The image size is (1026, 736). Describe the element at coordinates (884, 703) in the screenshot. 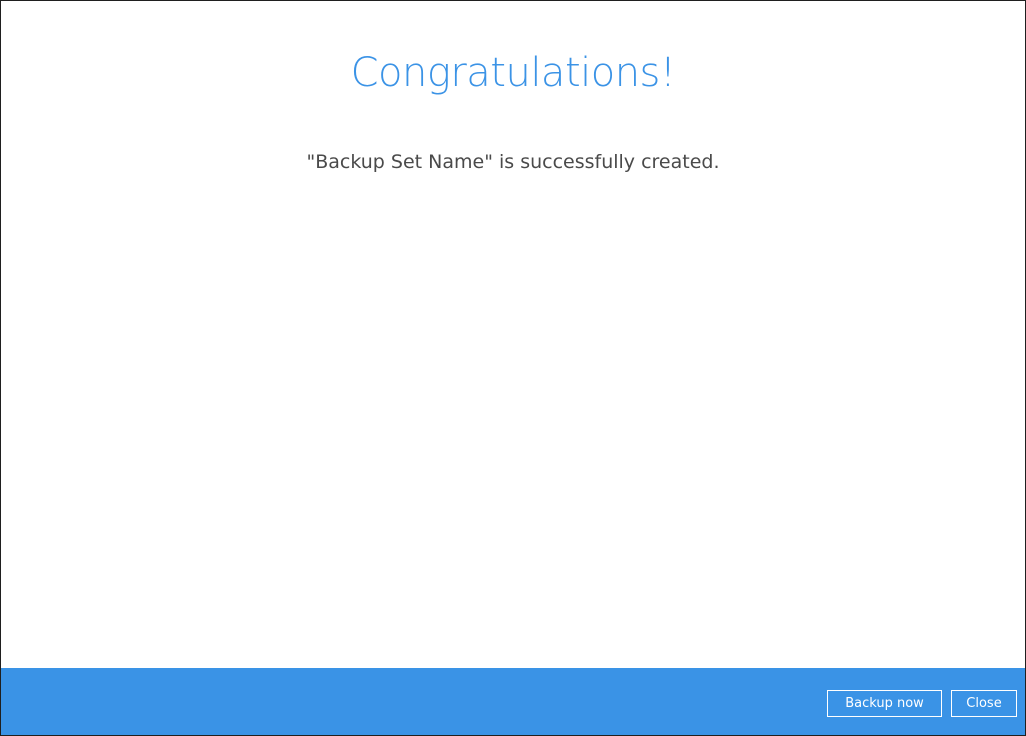

I see `backup-now-button: Backup now` at that location.